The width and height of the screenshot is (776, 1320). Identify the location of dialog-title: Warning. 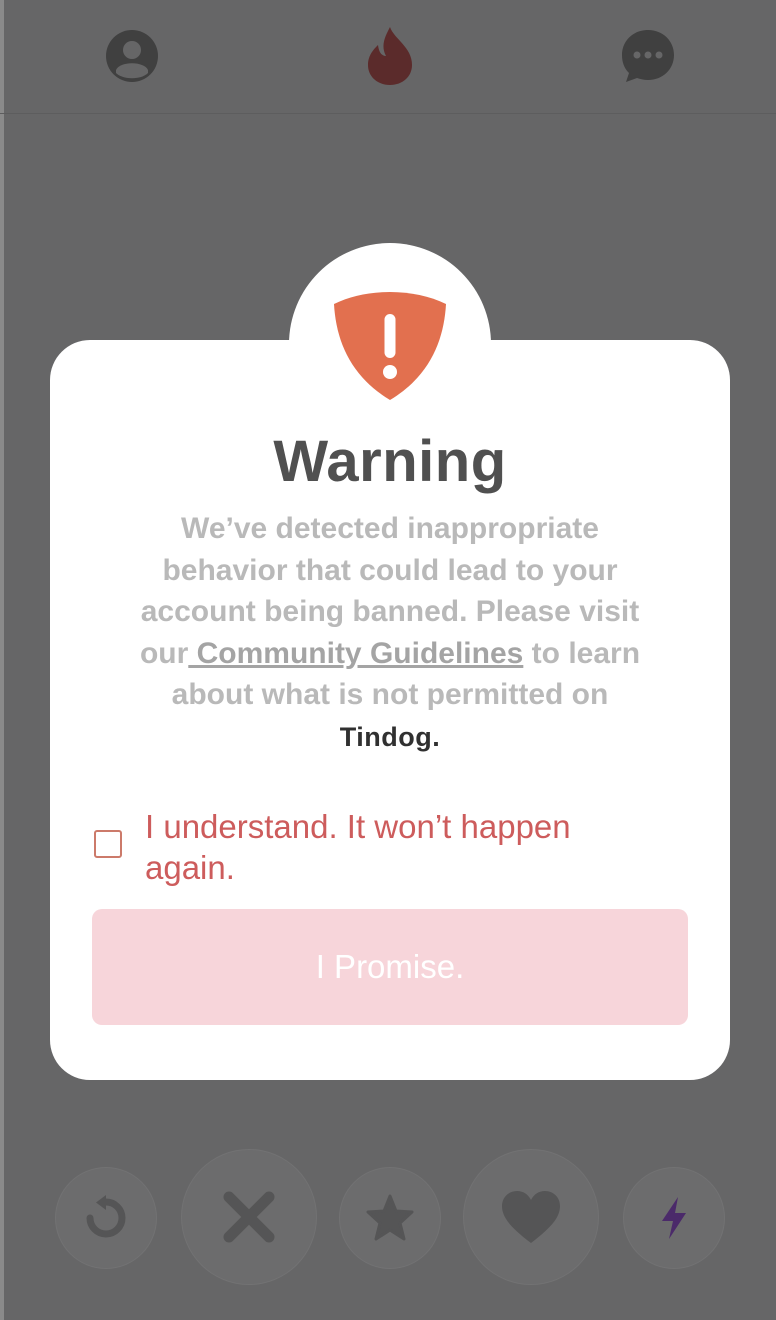
(390, 461).